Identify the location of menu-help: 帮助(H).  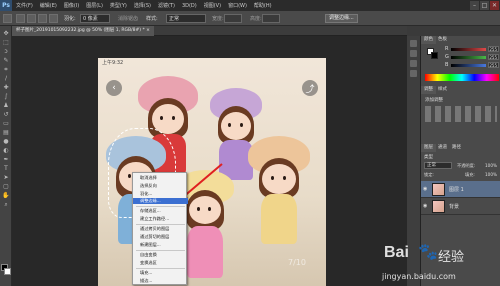
(263, 5).